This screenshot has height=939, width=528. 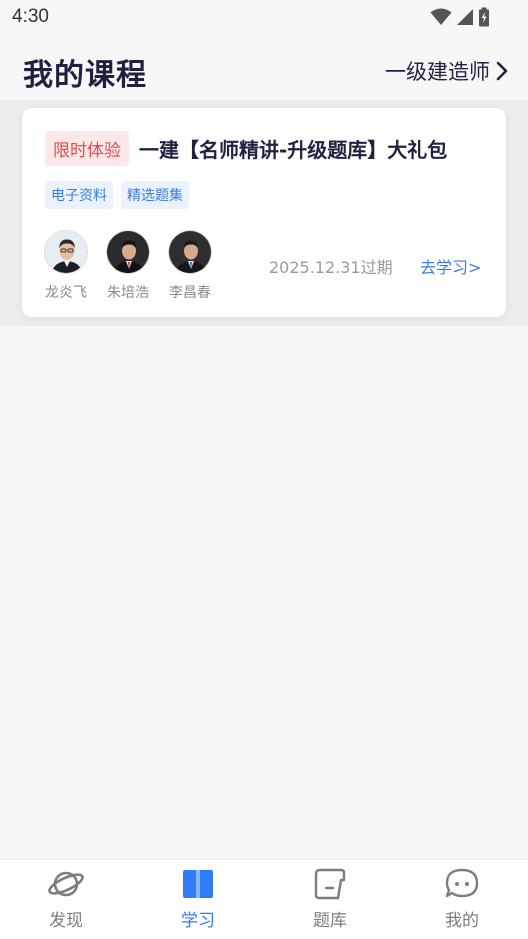 What do you see at coordinates (441, 16) in the screenshot?
I see `wifi-icon` at bounding box center [441, 16].